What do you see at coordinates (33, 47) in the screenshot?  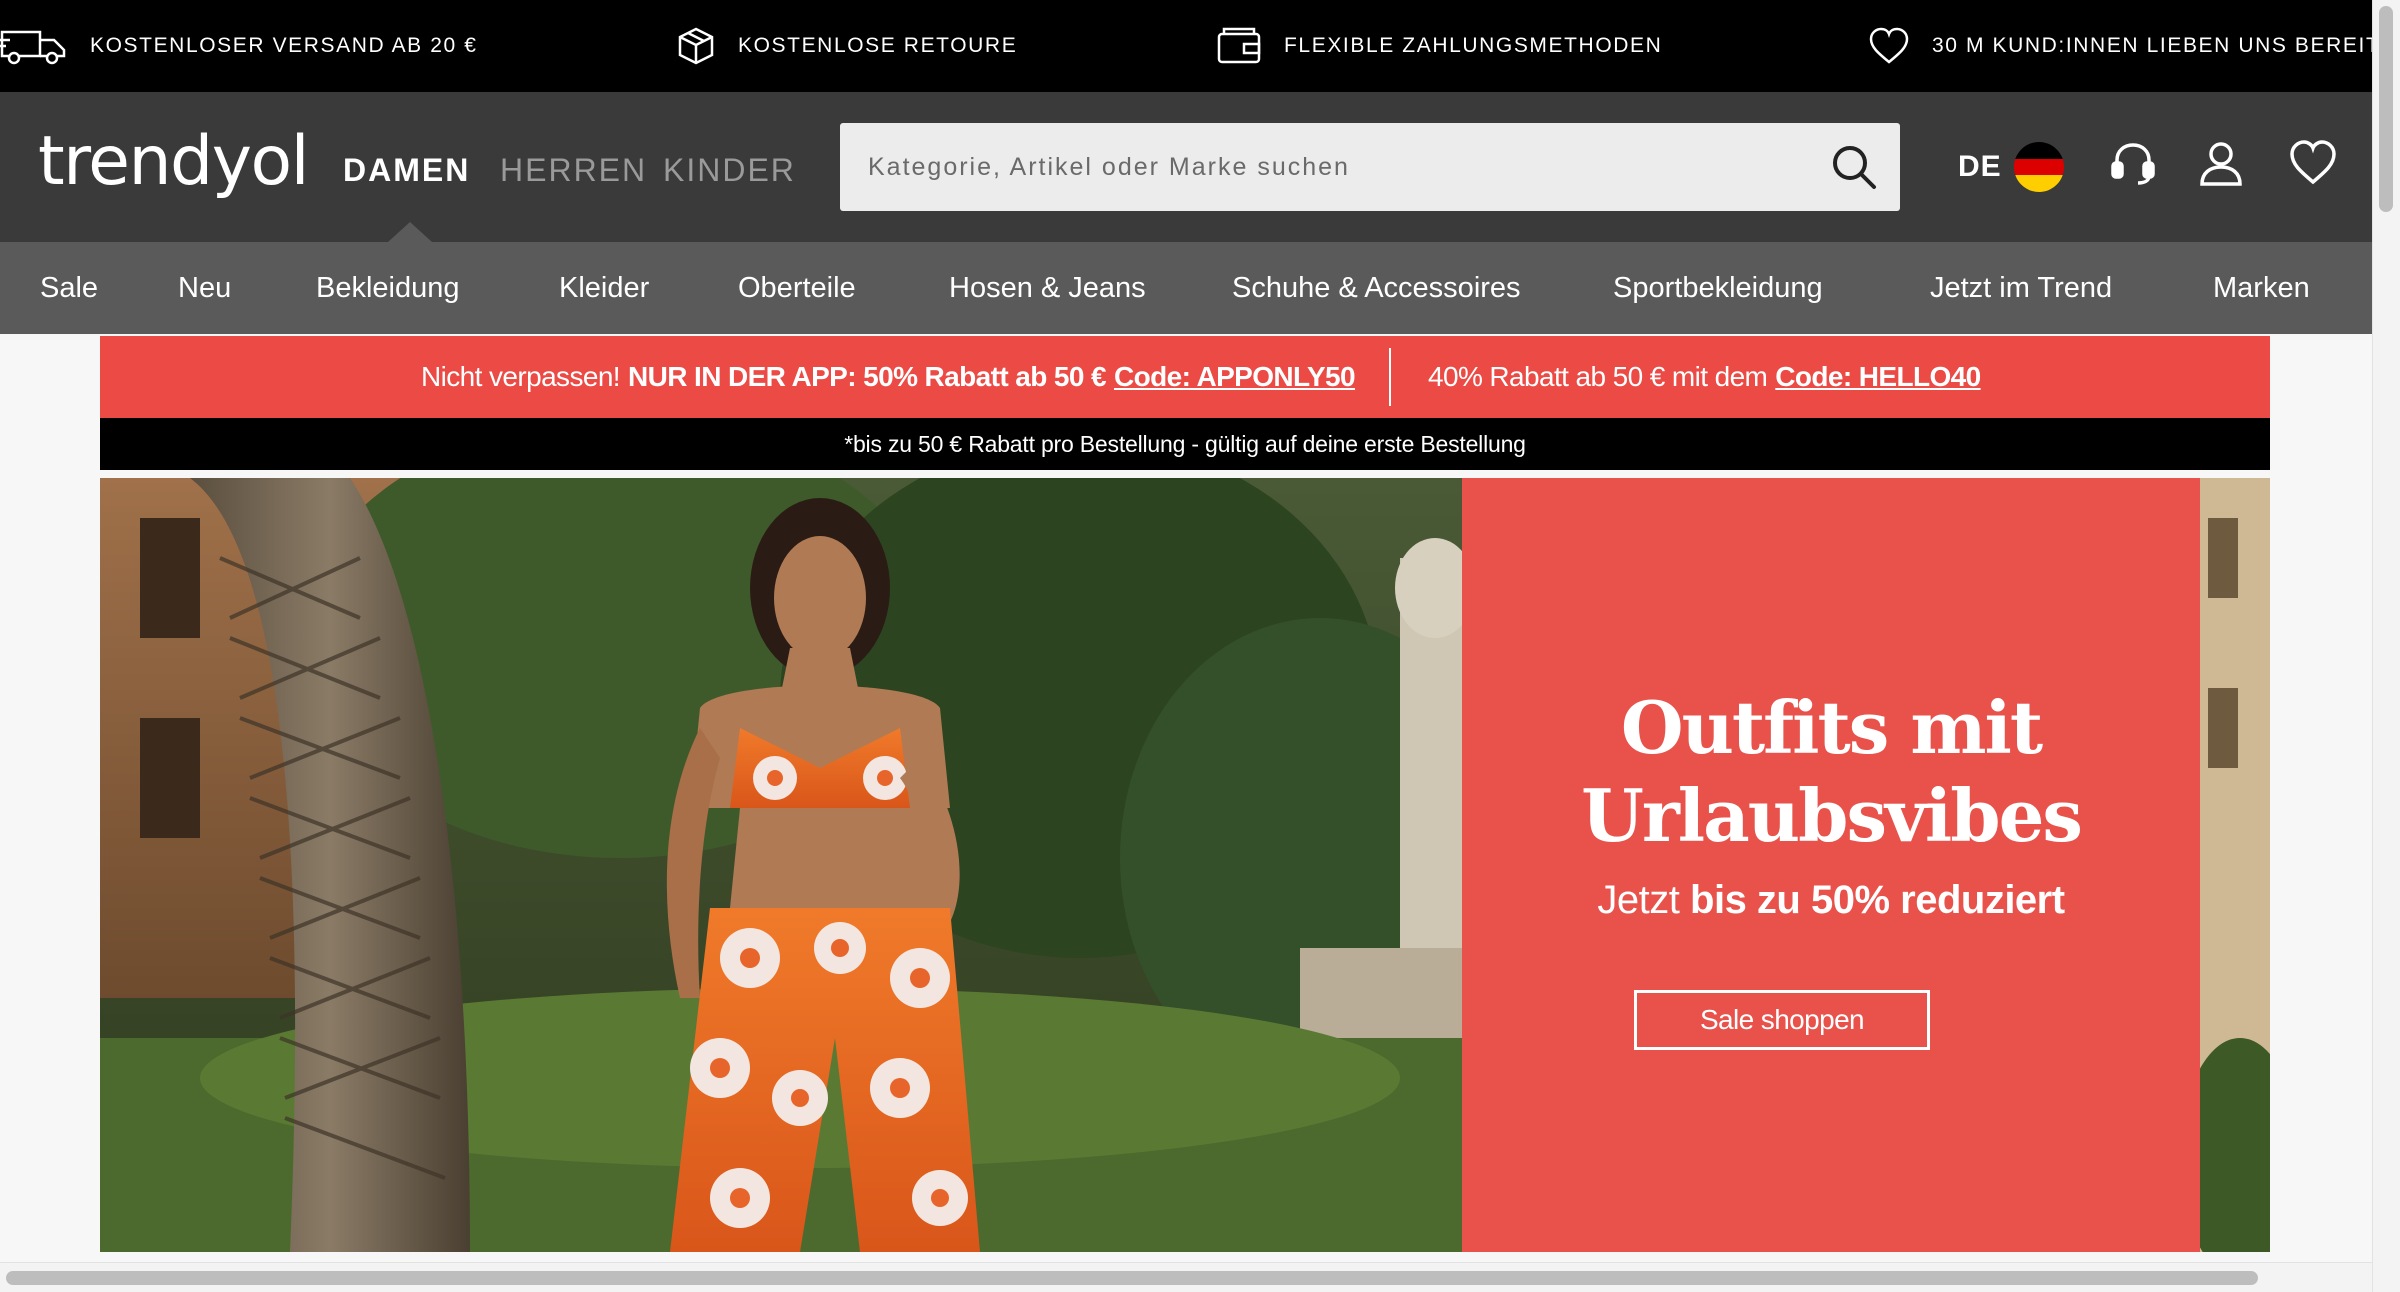 I see `truck-icon` at bounding box center [33, 47].